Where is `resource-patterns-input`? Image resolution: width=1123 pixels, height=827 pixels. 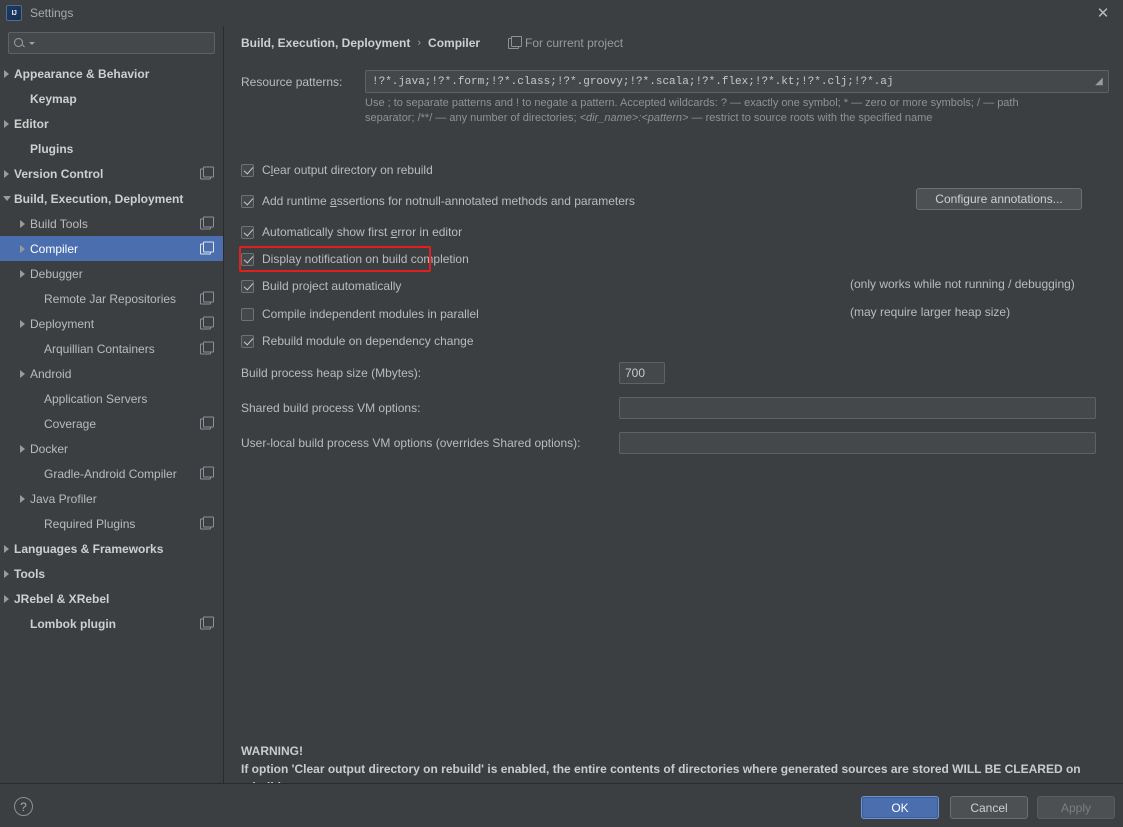 resource-patterns-input is located at coordinates (728, 81).